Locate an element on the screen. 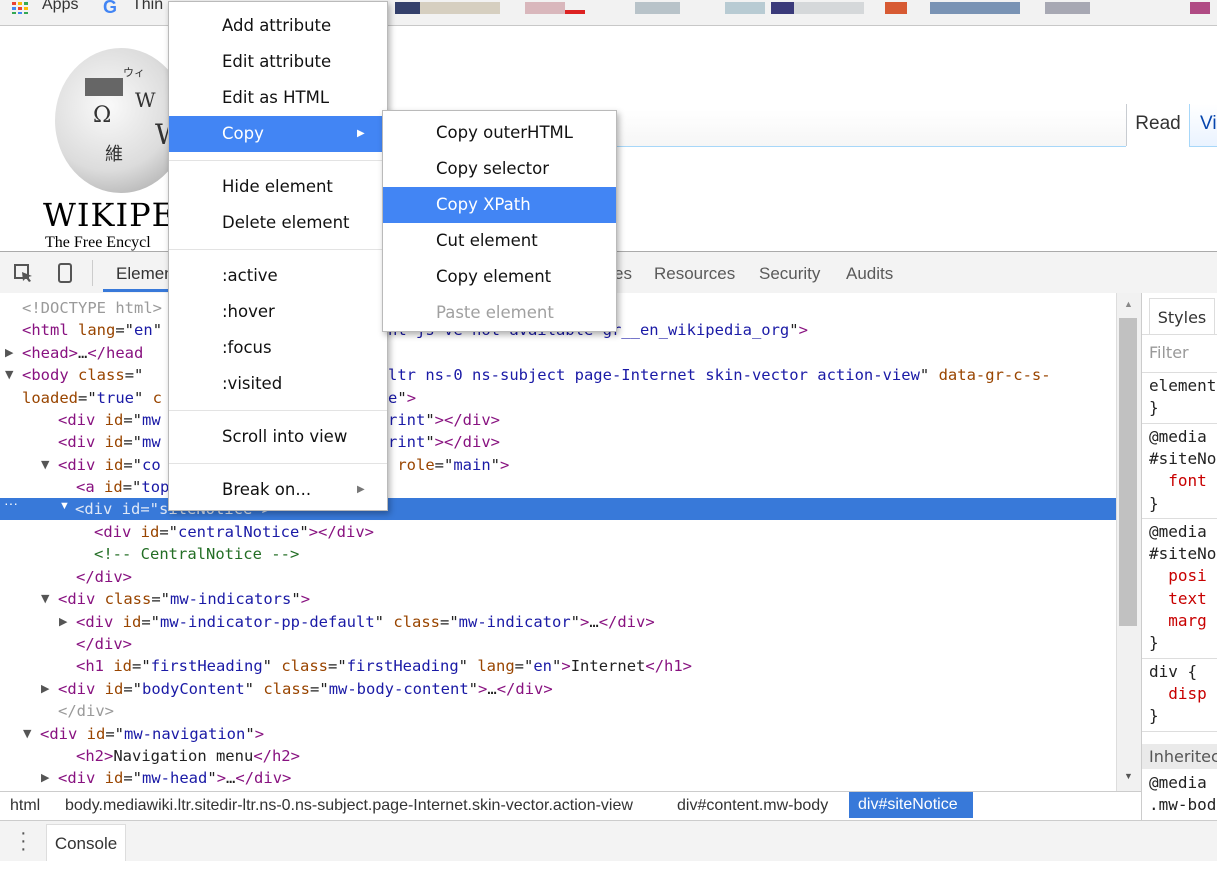  menu-item-hide-element: Hide element is located at coordinates (278, 187).